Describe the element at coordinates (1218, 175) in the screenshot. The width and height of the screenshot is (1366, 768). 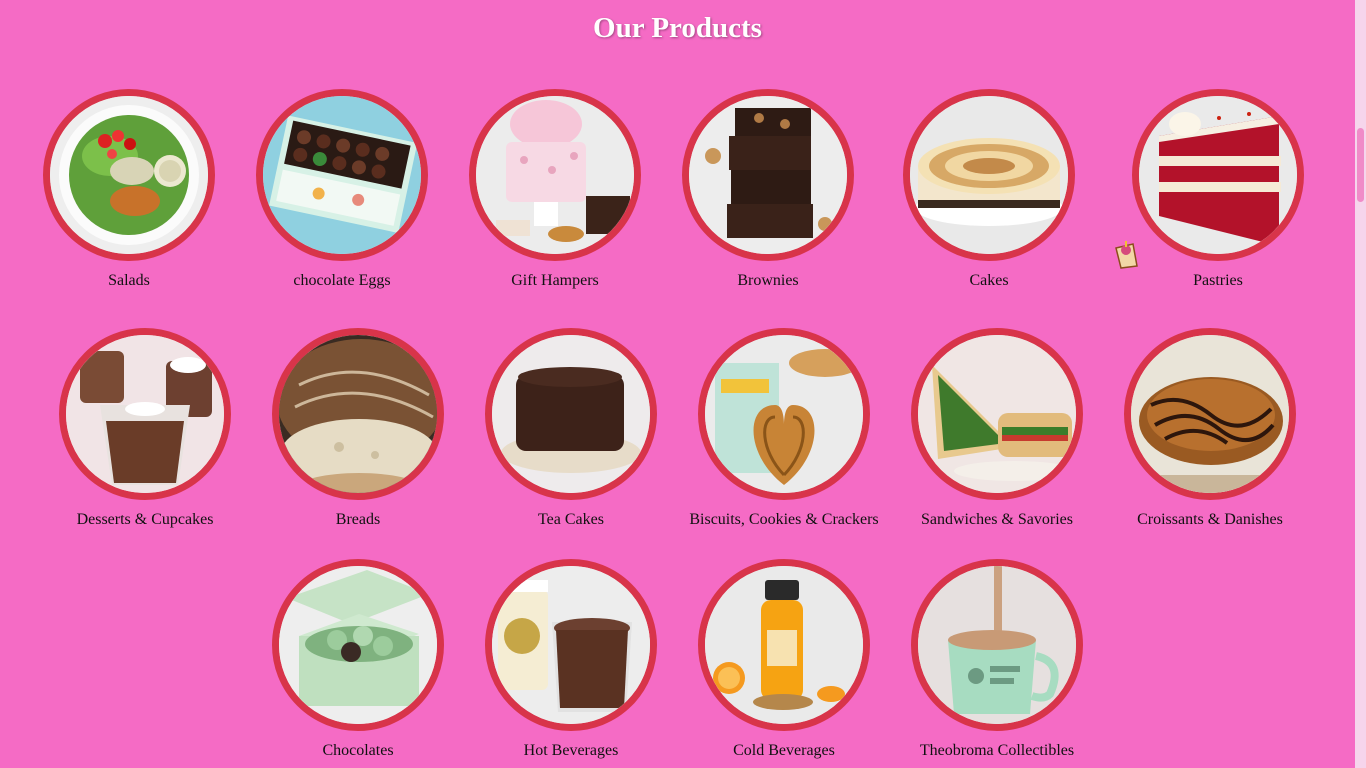
I see `red-velvet-pastry-image` at that location.